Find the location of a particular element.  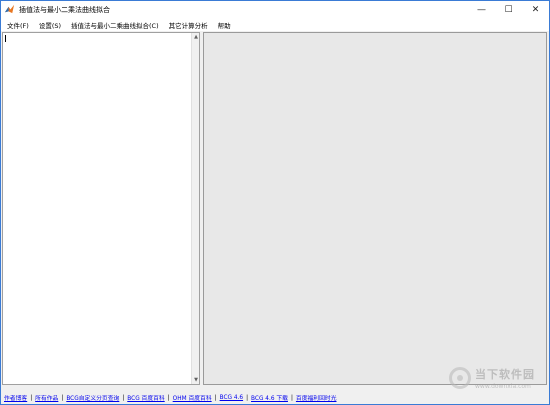

vertical-scrollbar: ▲ ▼ is located at coordinates (195, 208).